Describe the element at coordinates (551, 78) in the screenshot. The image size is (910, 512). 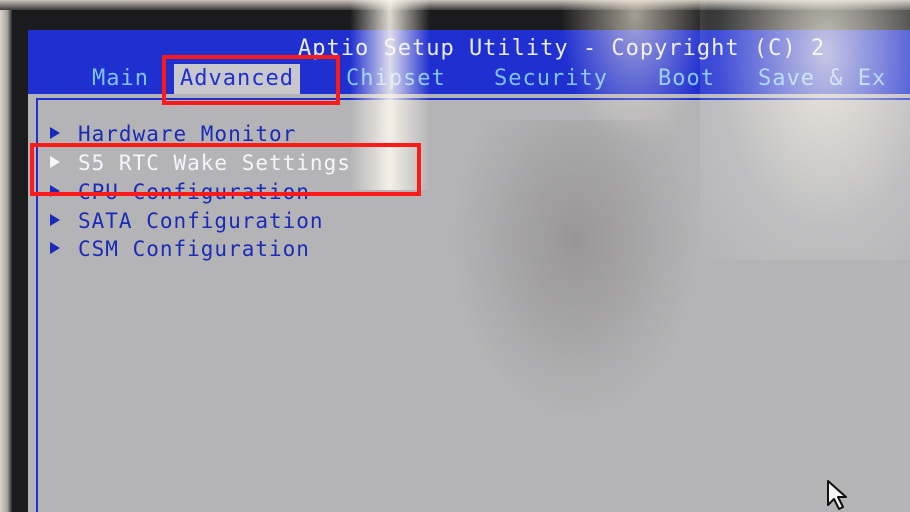
I see `tab-security: Security` at that location.